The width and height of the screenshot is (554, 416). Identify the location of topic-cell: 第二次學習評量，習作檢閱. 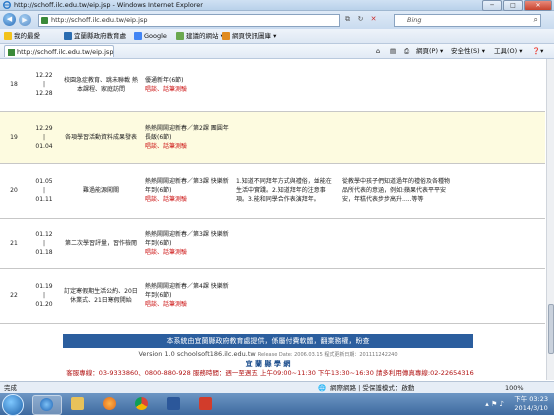
(101, 243).